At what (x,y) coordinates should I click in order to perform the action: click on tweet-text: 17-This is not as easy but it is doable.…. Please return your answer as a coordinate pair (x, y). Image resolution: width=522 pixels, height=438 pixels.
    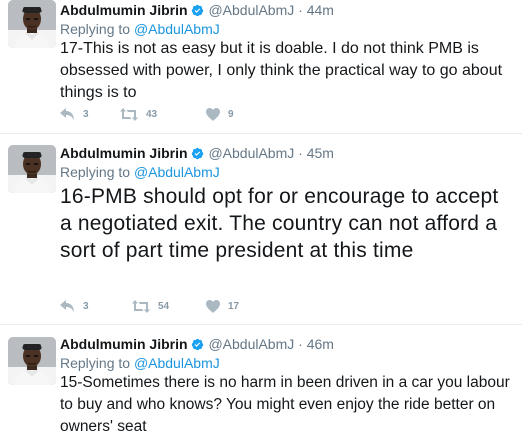
    Looking at the image, I should click on (281, 70).